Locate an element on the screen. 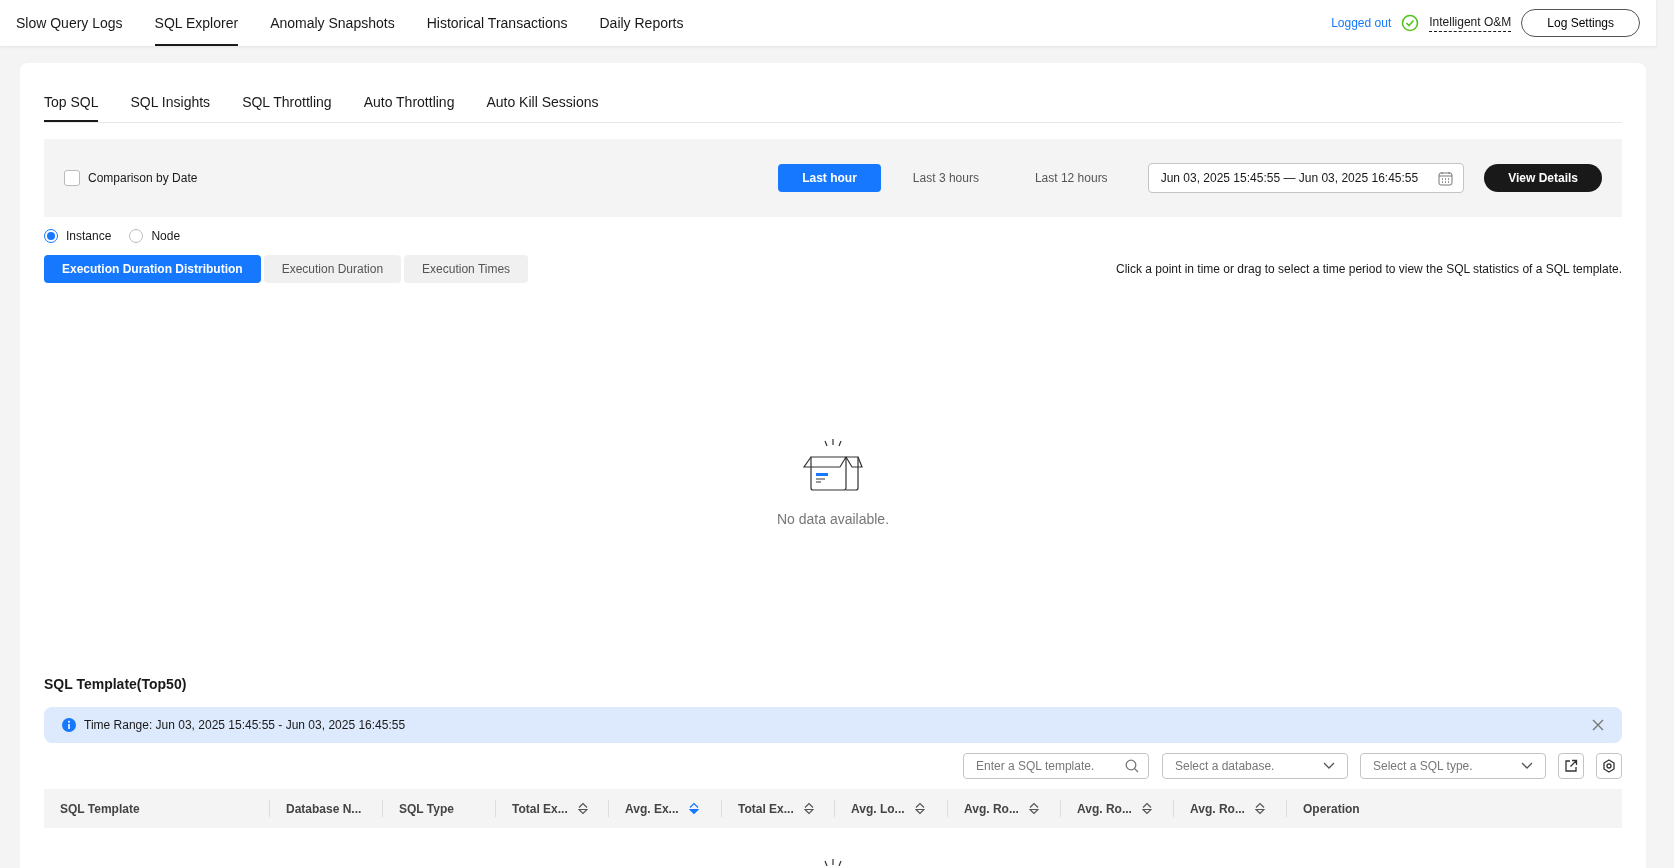 The width and height of the screenshot is (1674, 868). database-select: Select a database. is located at coordinates (1255, 766).